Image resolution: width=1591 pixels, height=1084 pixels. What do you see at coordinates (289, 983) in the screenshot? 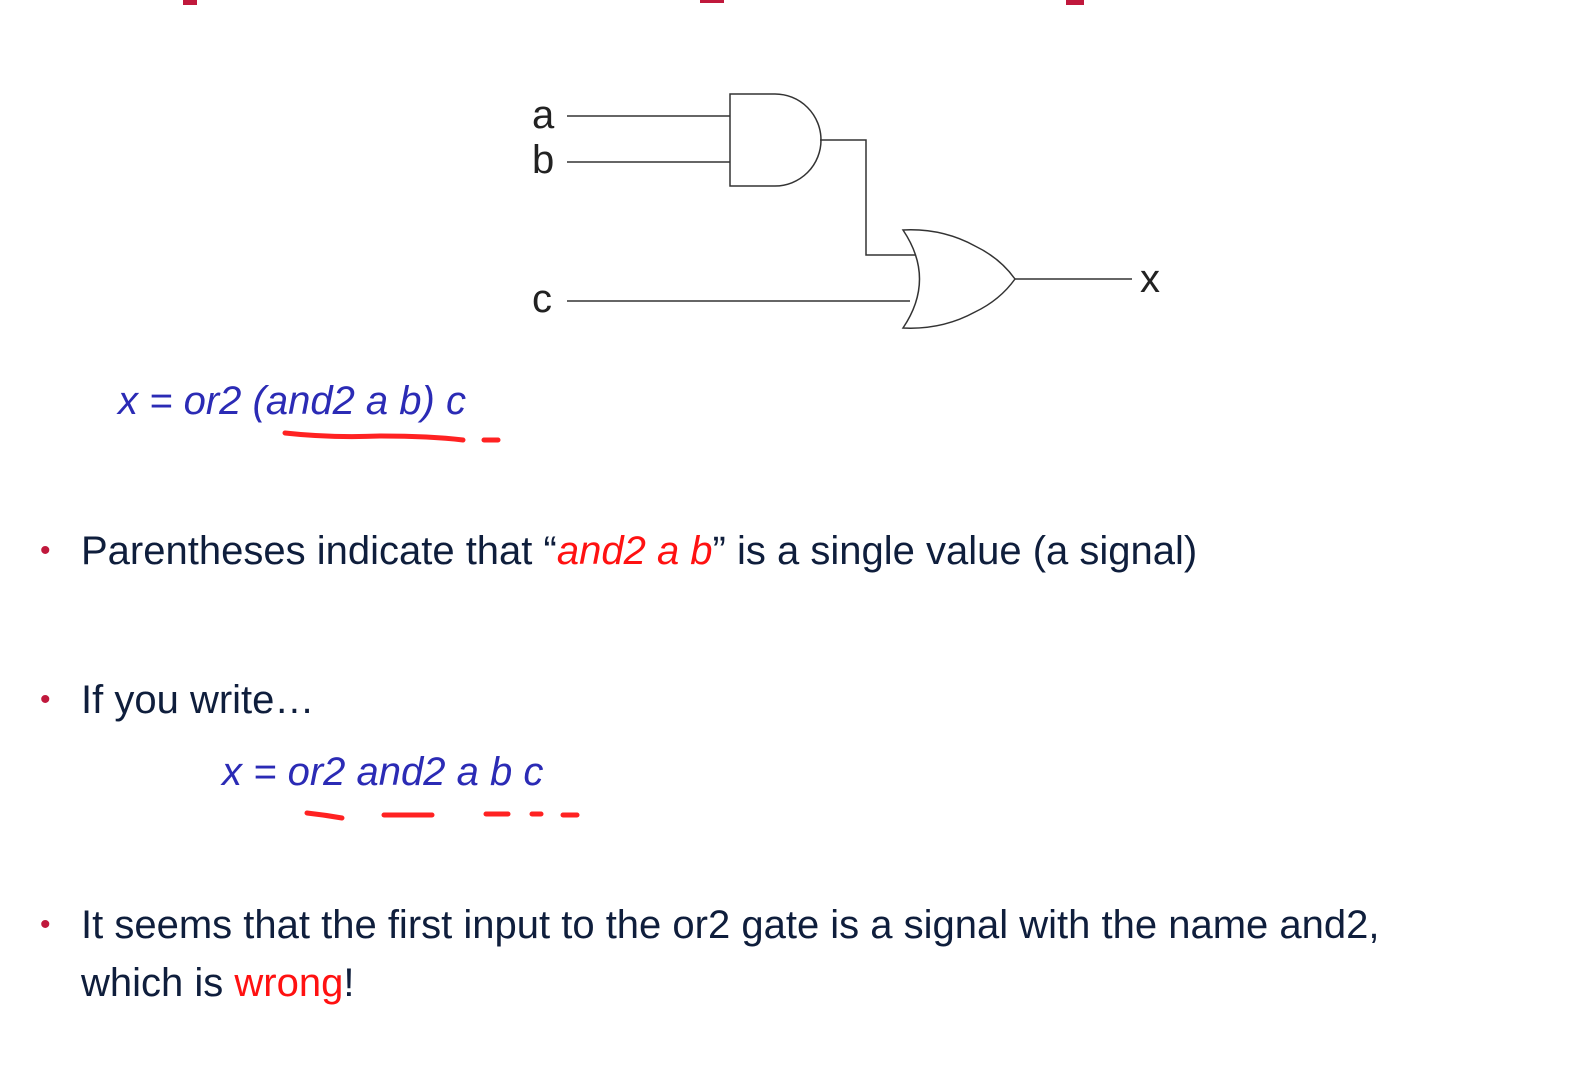
I see `bullet-3-highlight: wrong` at bounding box center [289, 983].